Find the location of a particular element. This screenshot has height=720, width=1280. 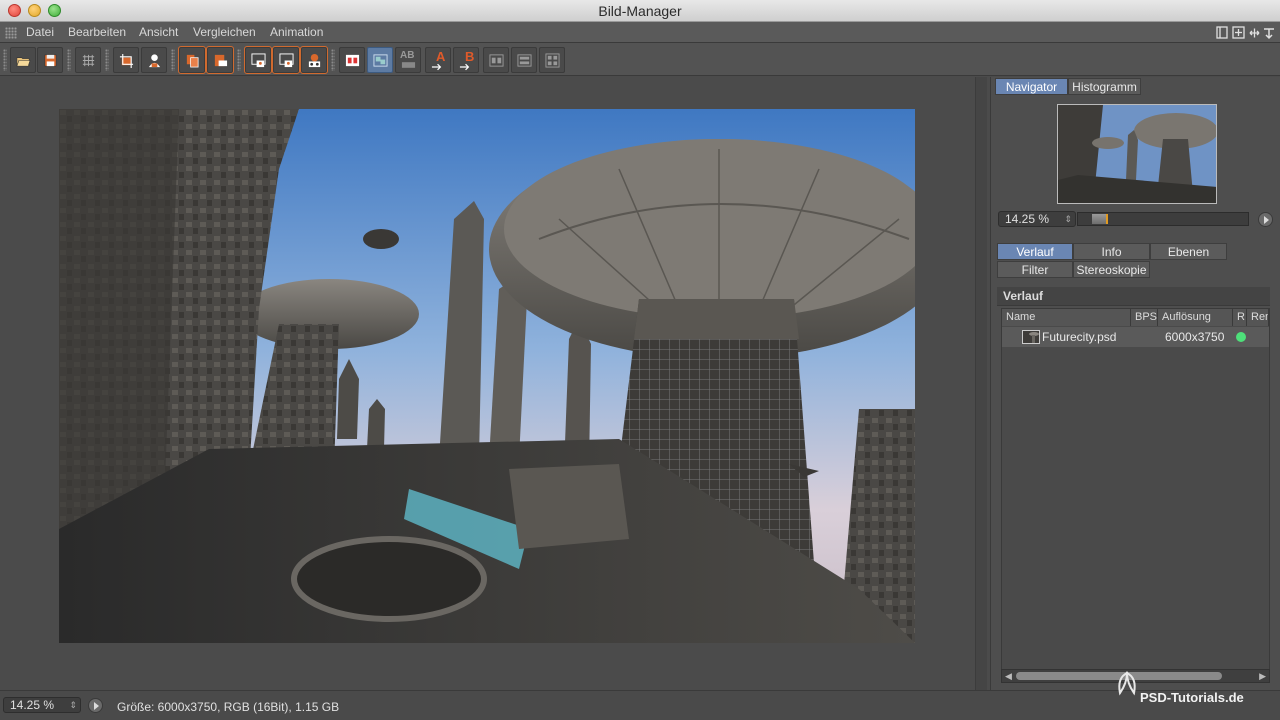

navigator-preview-image is located at coordinates (1137, 154).